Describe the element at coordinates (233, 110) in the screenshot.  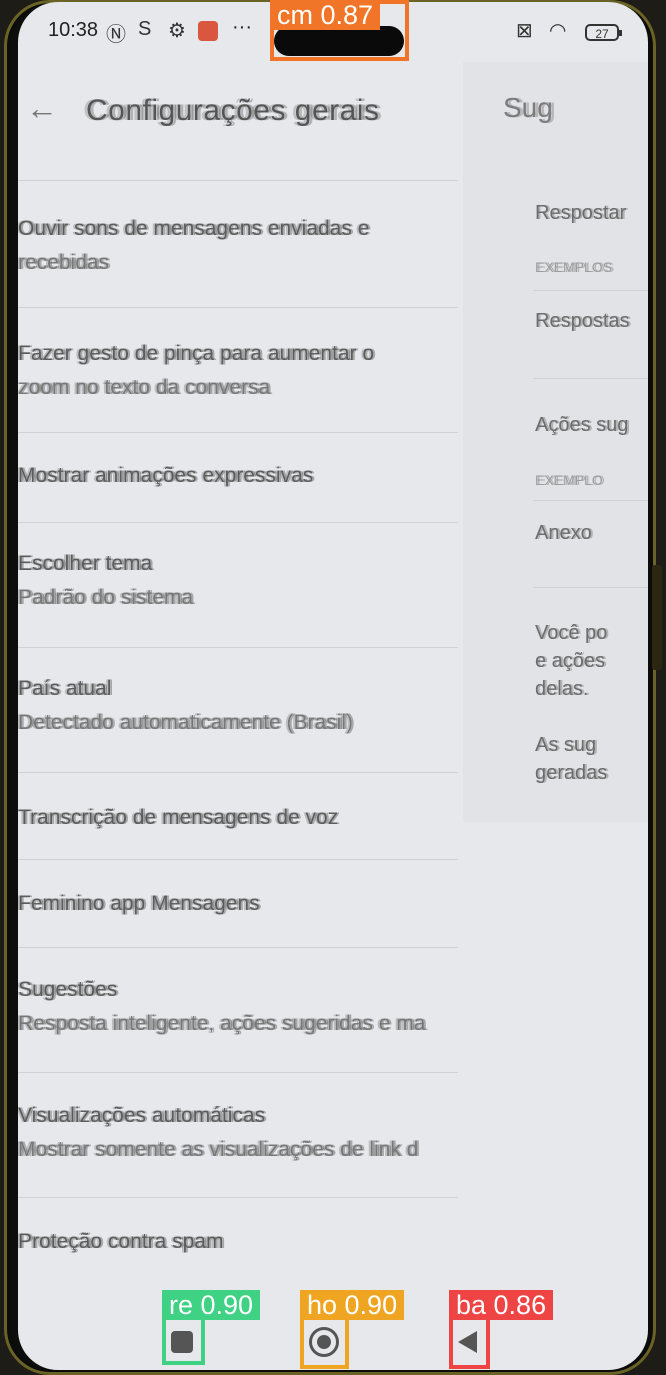
I see `page-title: Configurações gerais` at that location.